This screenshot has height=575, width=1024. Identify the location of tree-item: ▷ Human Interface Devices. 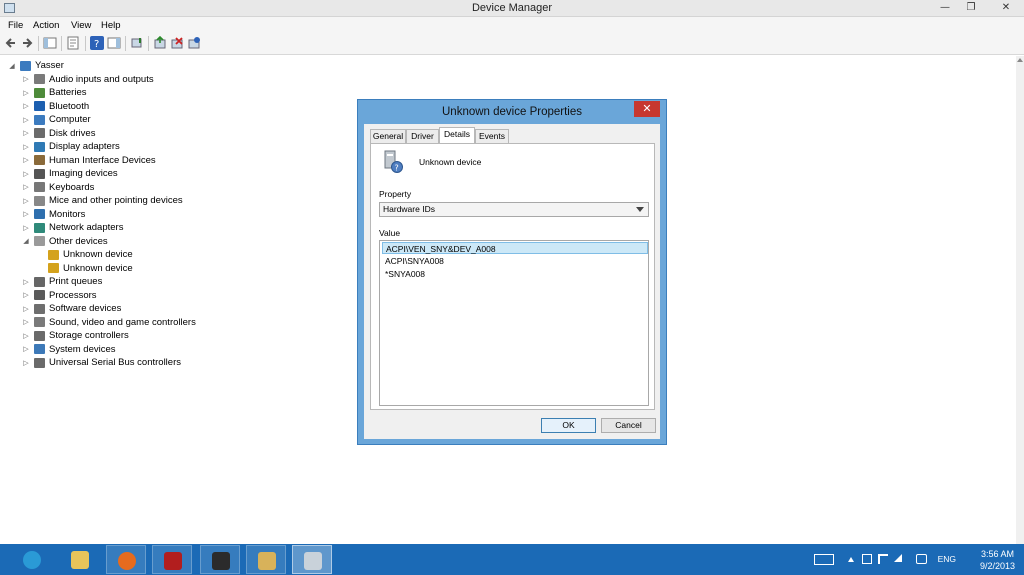
(89, 160).